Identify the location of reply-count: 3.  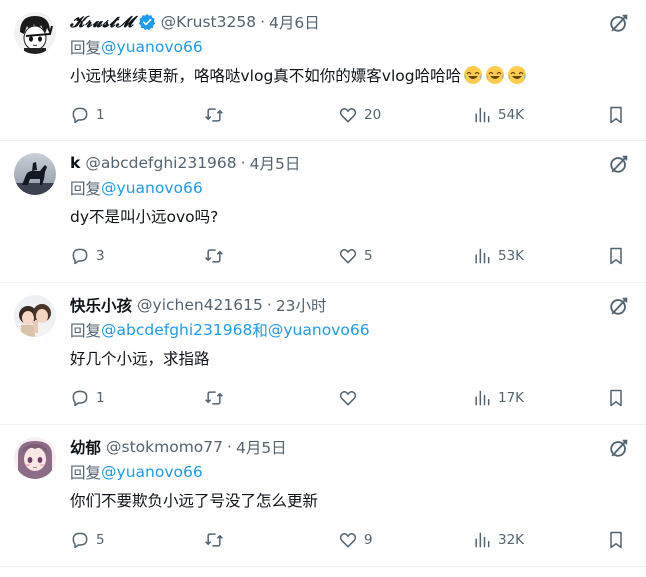
(100, 256).